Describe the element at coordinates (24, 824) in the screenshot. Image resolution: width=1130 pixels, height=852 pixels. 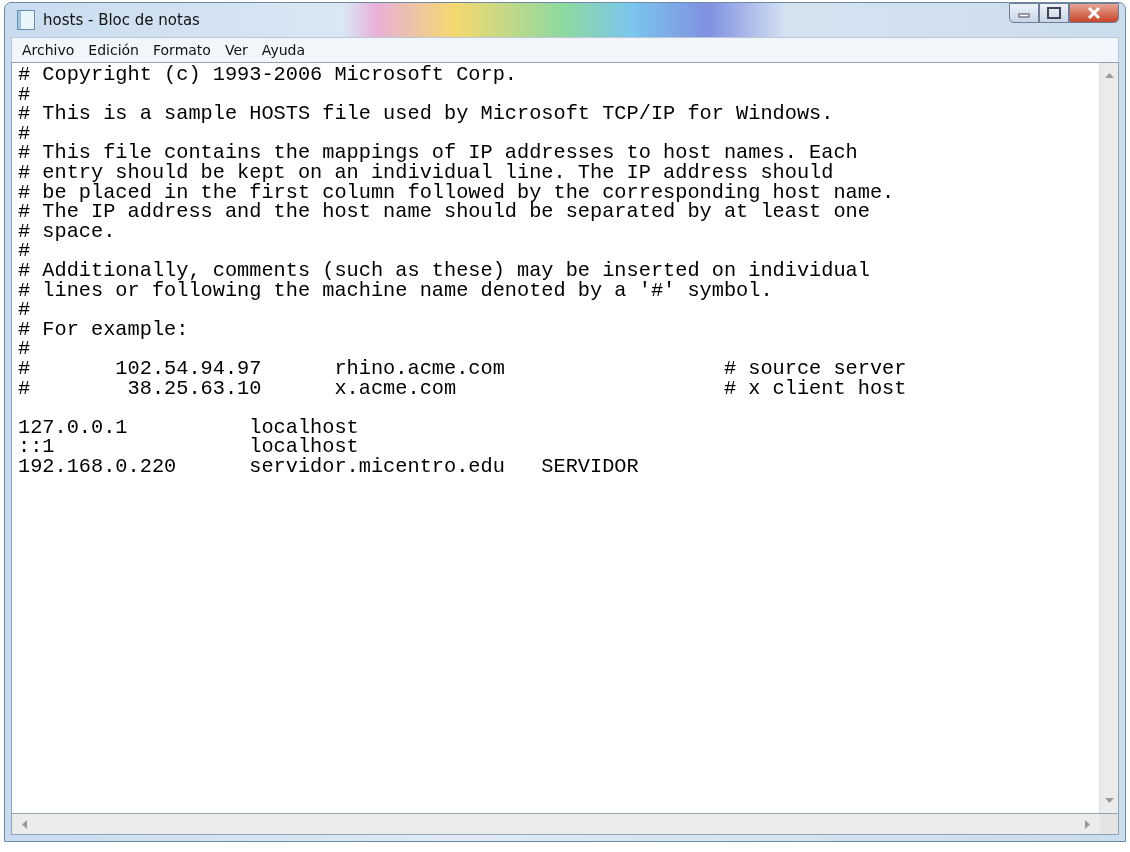
I see `scroll-left-icon` at that location.